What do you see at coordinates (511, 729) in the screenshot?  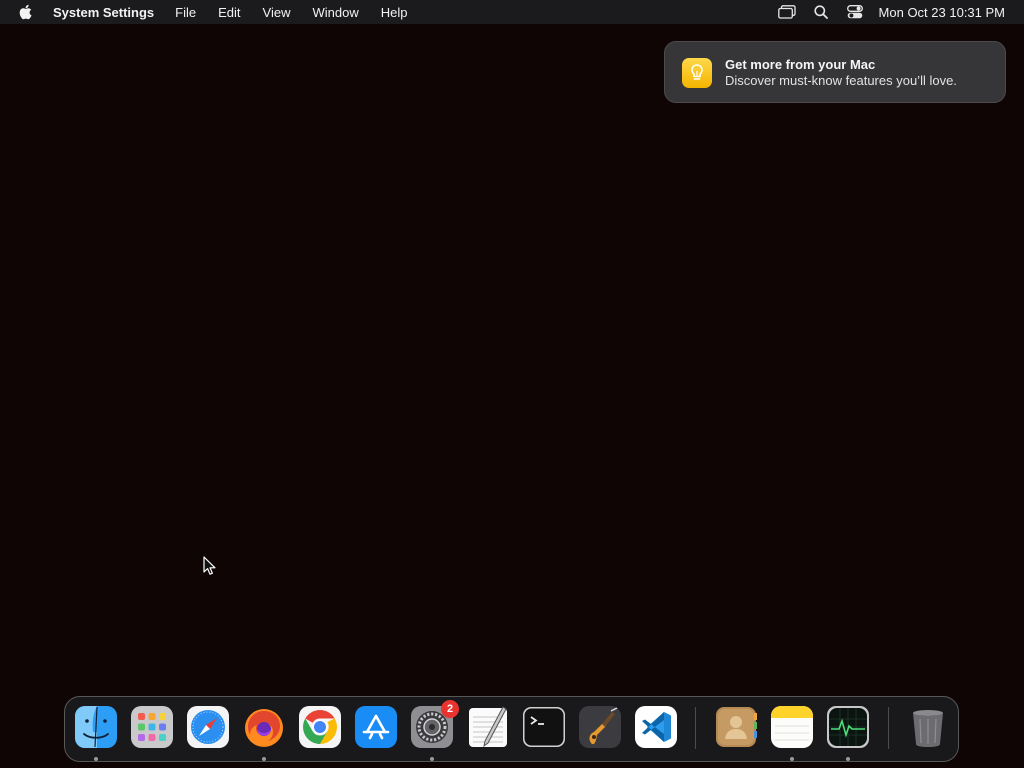 I see `dock: 2` at bounding box center [511, 729].